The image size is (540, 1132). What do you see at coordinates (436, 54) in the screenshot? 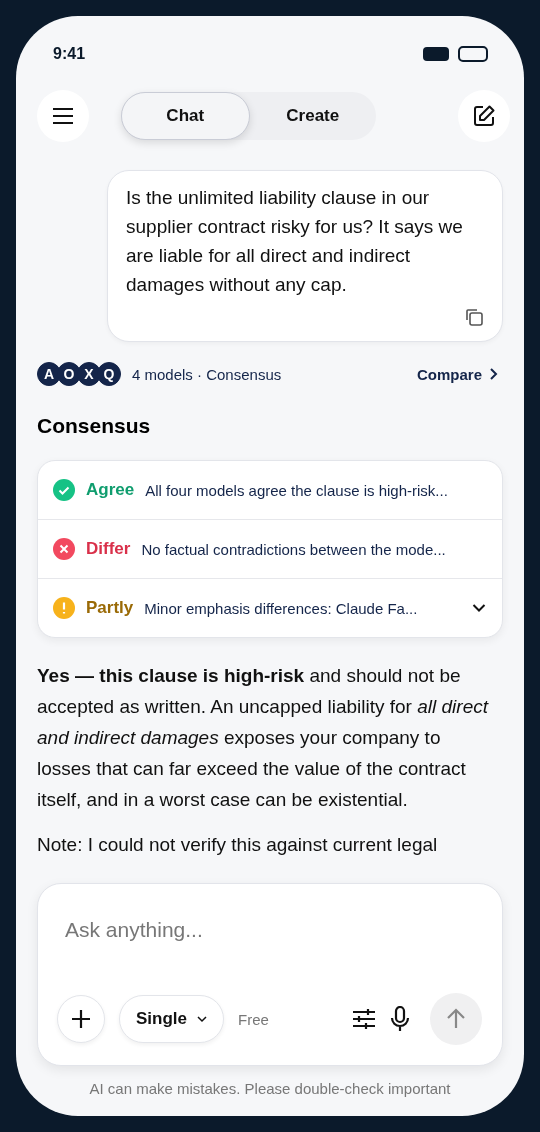
I see `signal-icon` at bounding box center [436, 54].